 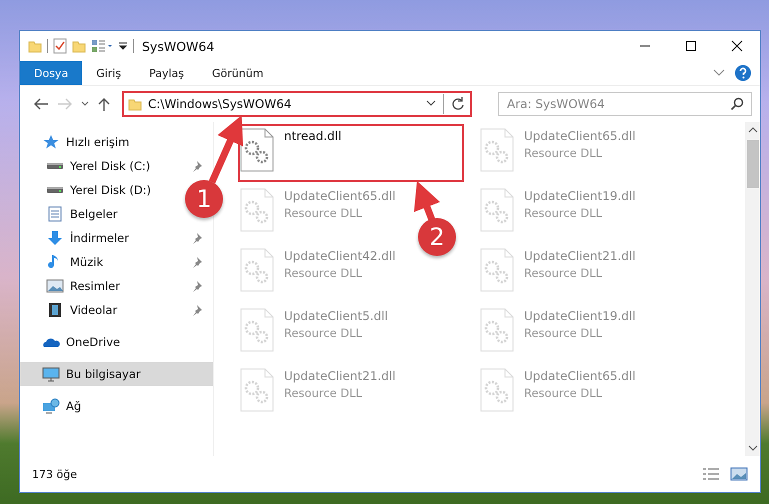 I want to click on sidebar-item: Yerel Disk (C:), so click(x=116, y=166).